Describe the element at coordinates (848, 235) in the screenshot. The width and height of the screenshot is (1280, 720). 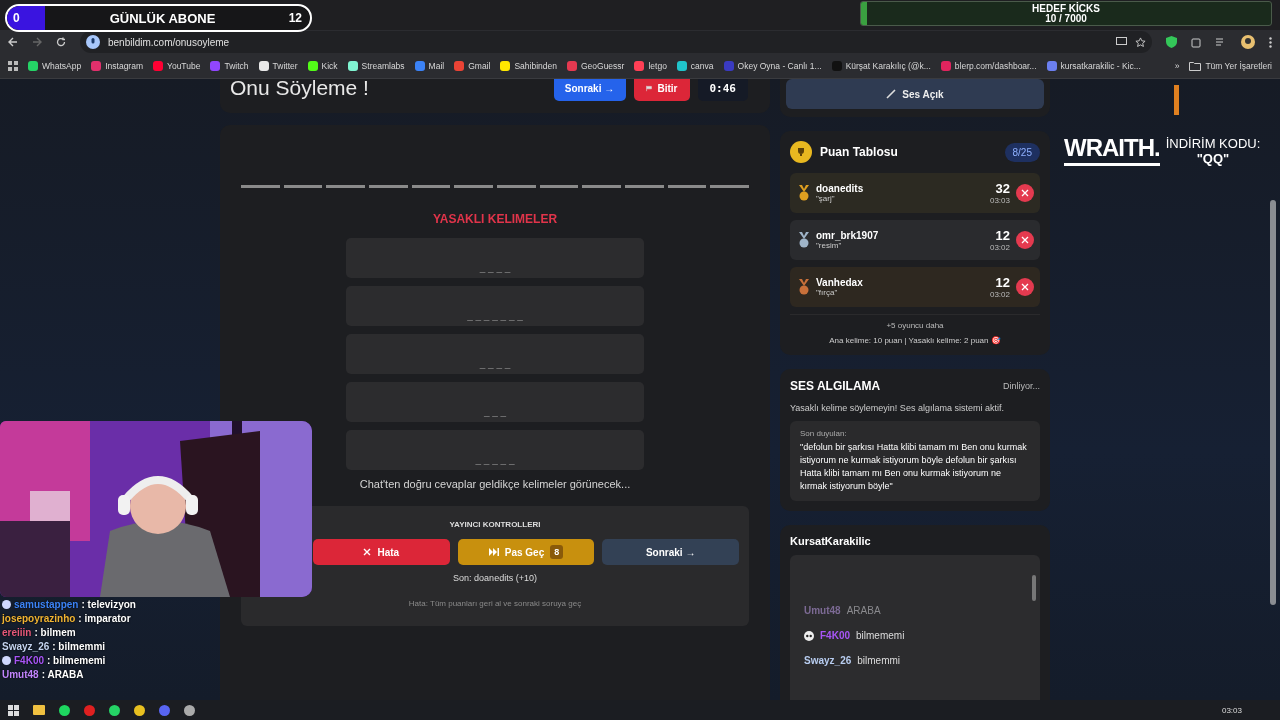
I see `player-name: omr_brk1907` at that location.